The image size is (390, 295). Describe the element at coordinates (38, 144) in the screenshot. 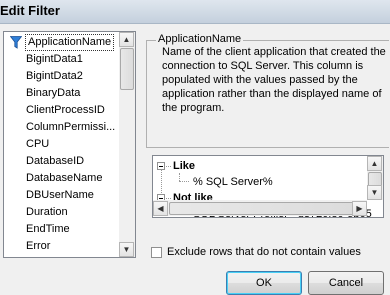

I see `column-item-label: CPU` at that location.